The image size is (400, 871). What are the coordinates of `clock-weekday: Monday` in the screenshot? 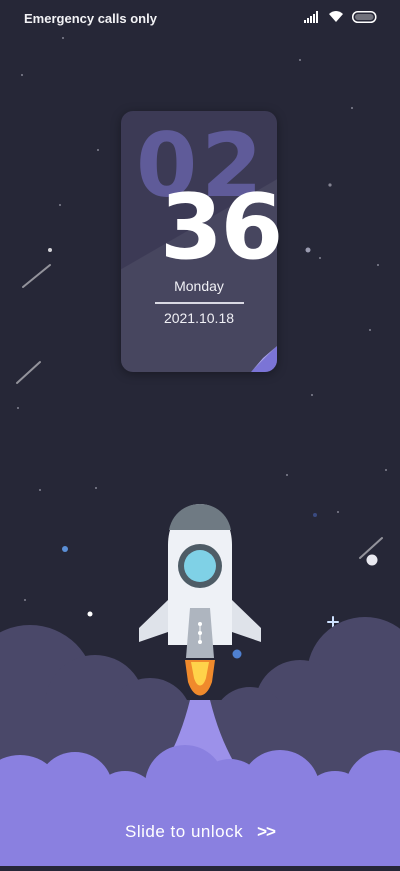 It's located at (199, 286).